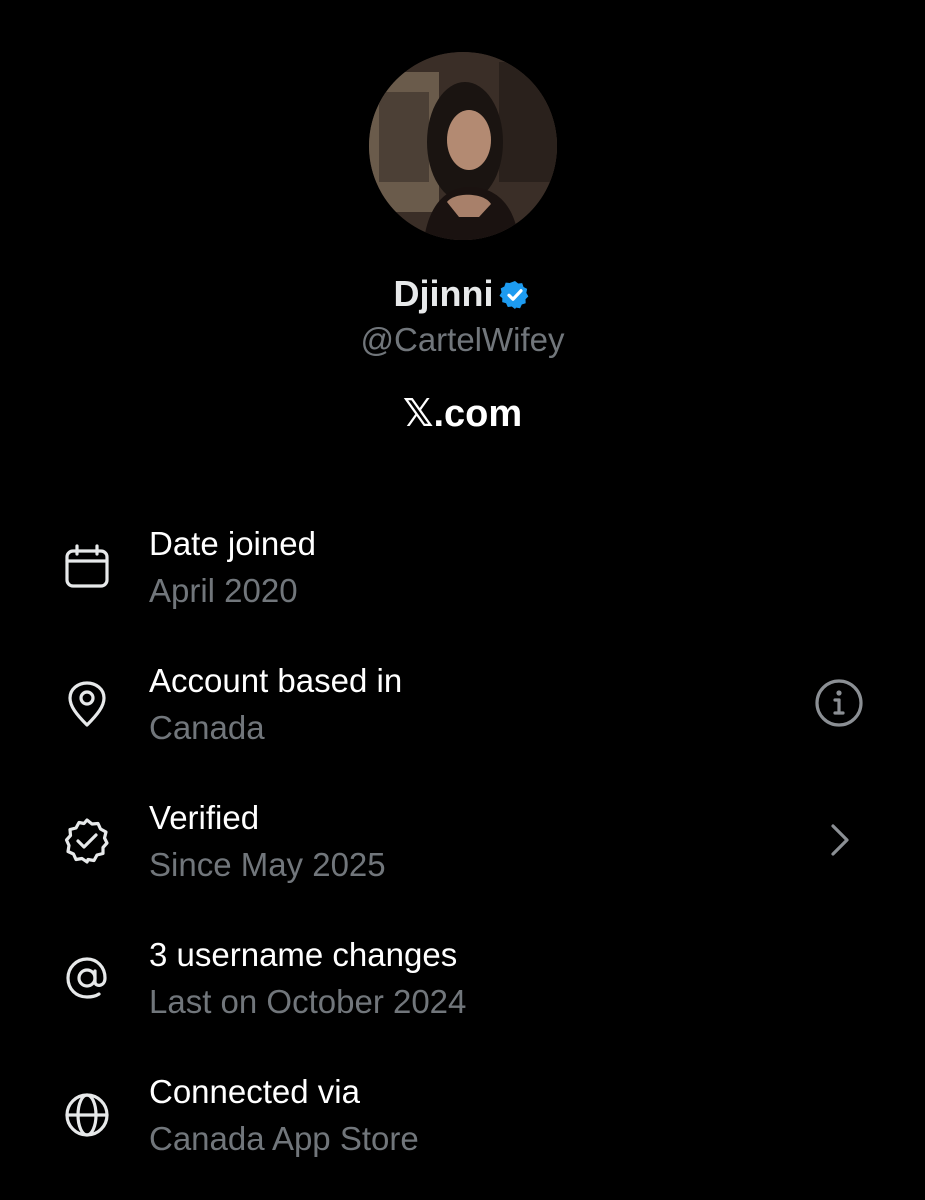 This screenshot has height=1200, width=925. I want to click on calendar-icon, so click(87, 566).